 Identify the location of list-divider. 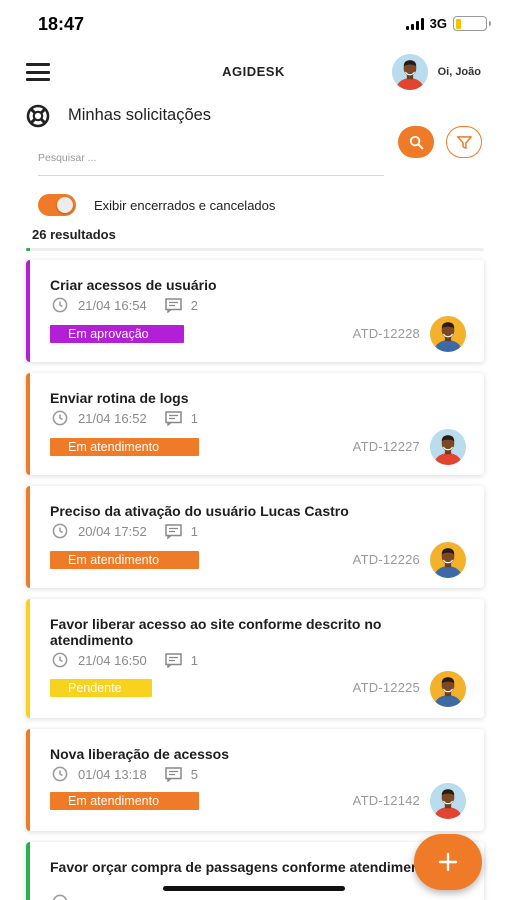
(255, 249).